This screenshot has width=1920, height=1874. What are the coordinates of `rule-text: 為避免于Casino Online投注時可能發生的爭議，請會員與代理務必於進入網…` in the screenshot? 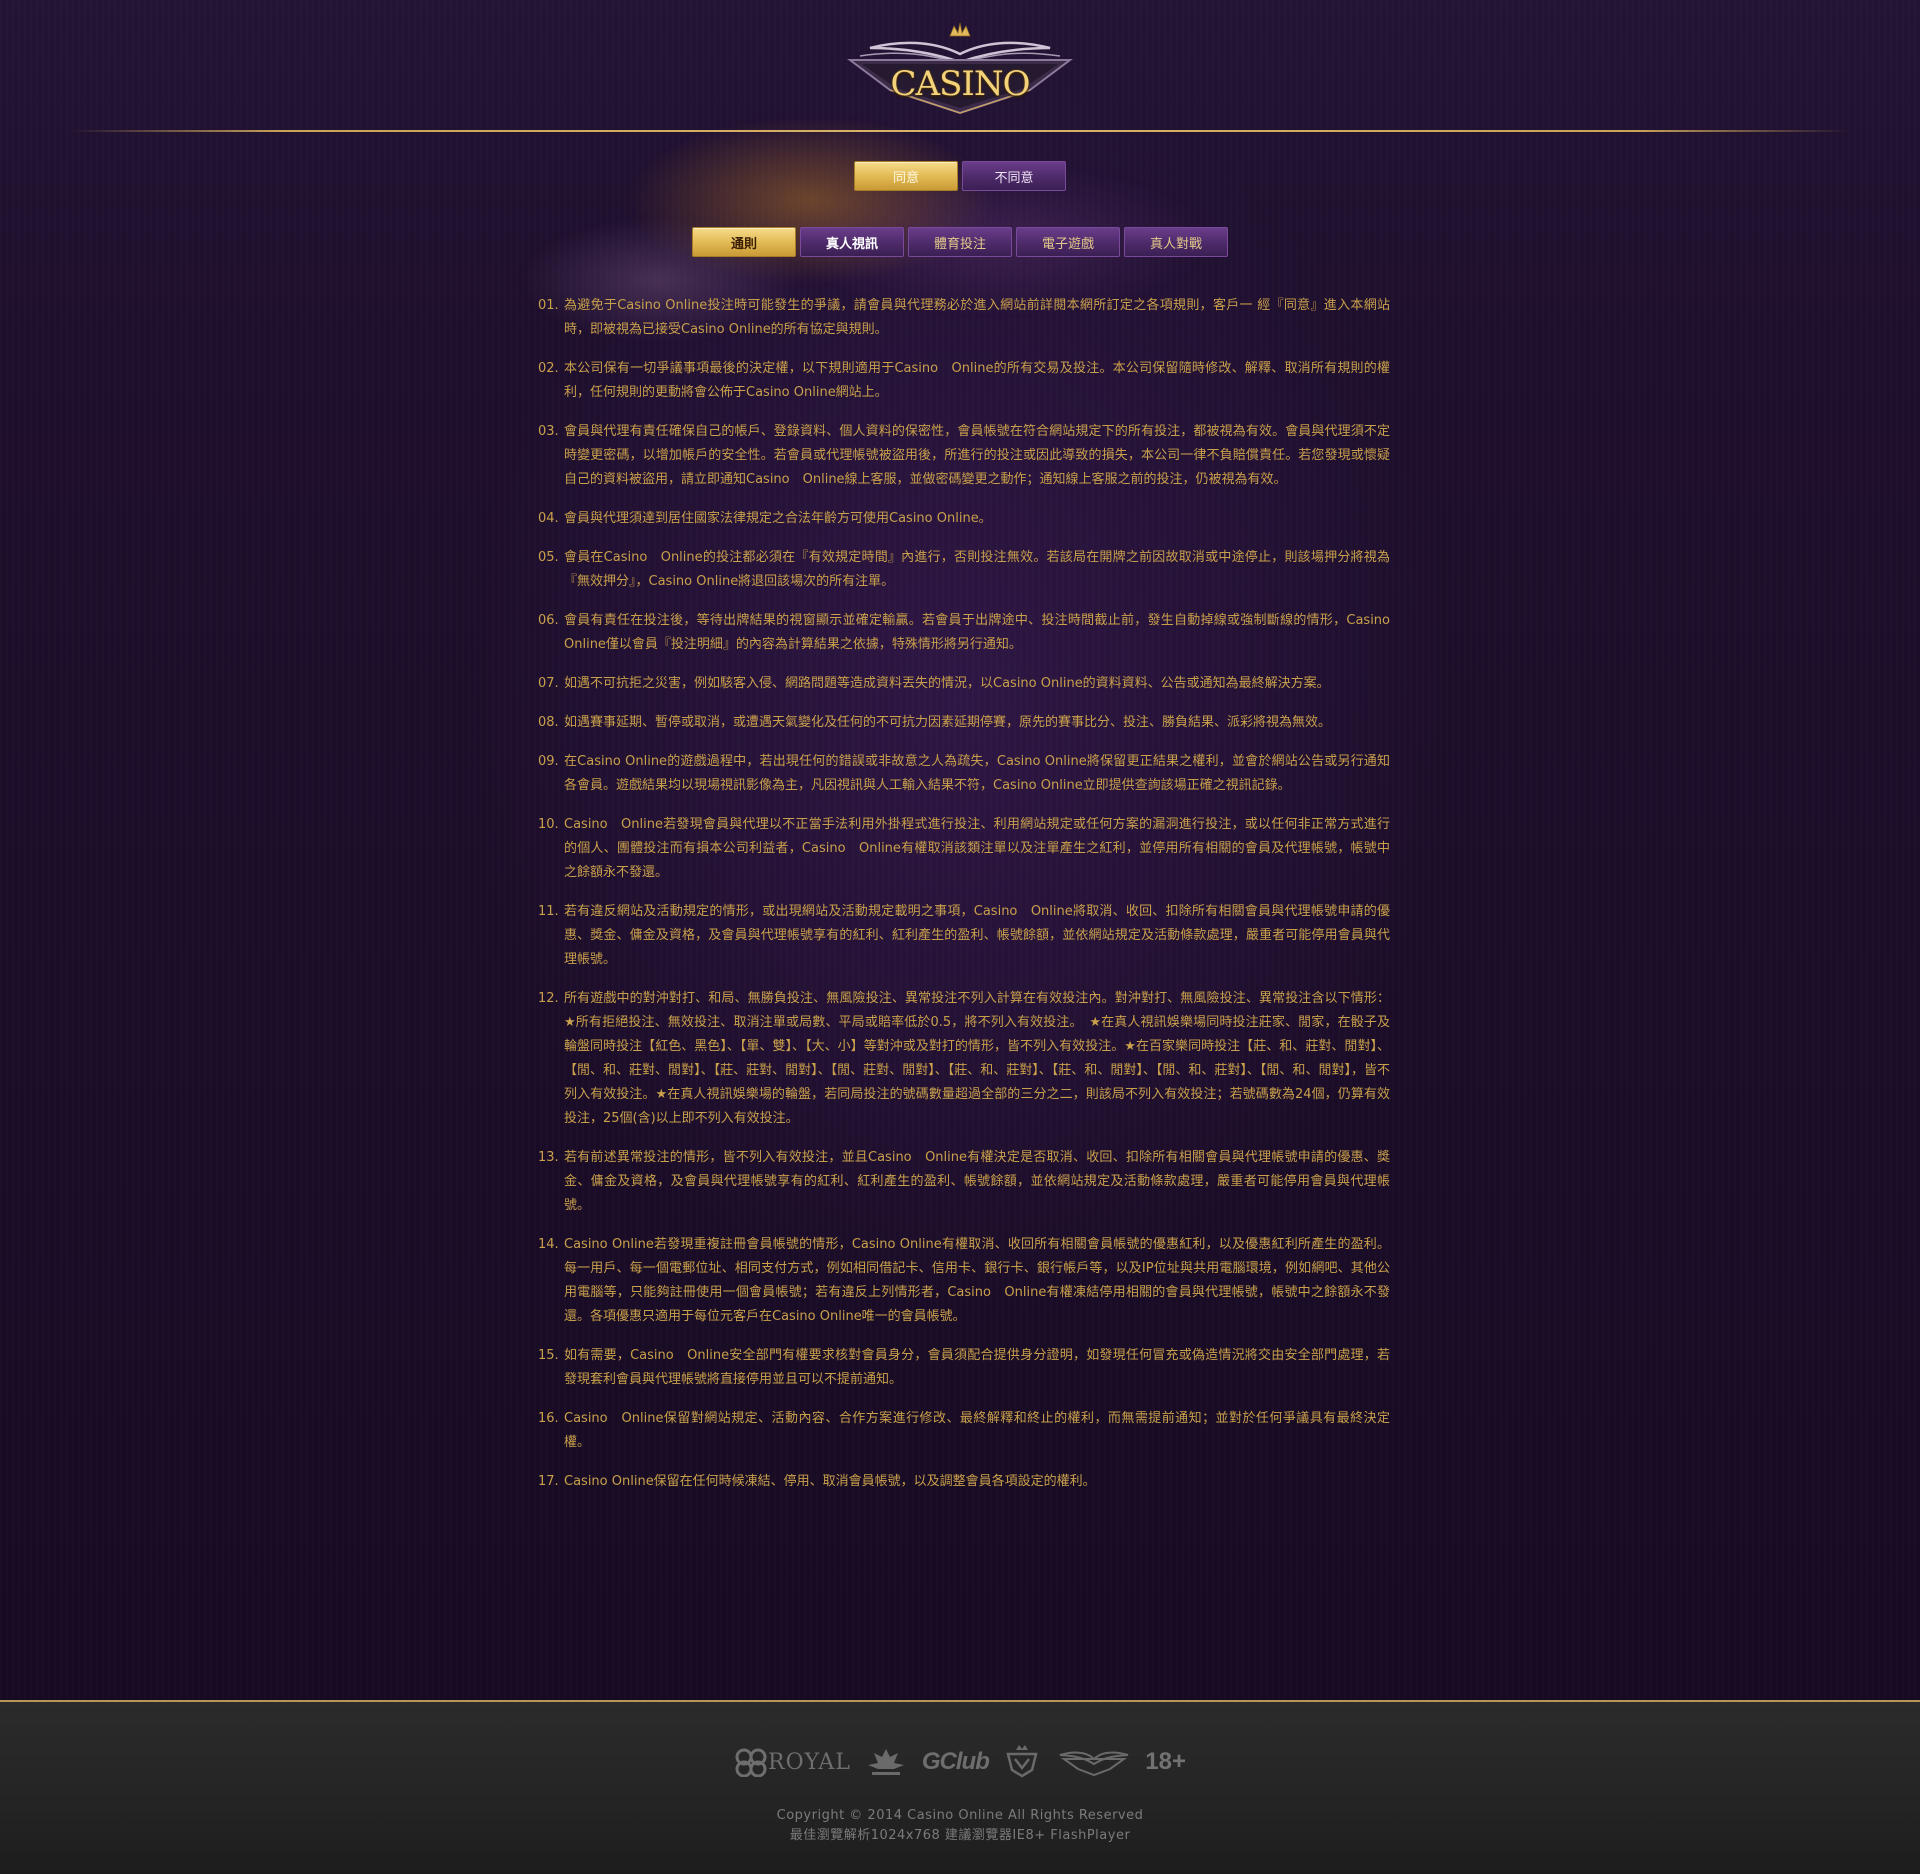 It's located at (977, 317).